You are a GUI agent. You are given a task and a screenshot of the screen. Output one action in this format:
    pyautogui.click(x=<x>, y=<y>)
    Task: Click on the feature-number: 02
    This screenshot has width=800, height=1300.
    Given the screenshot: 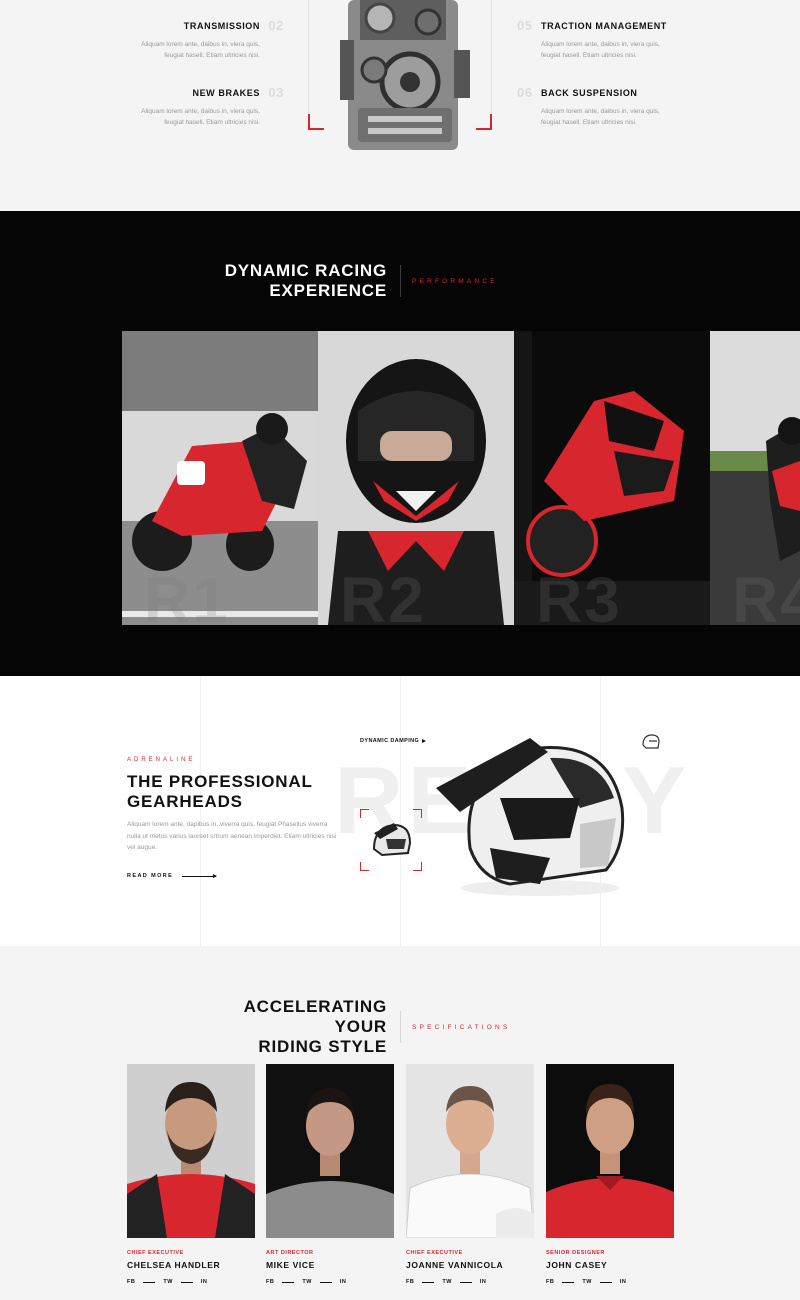 What is the action you would take?
    pyautogui.click(x=276, y=25)
    